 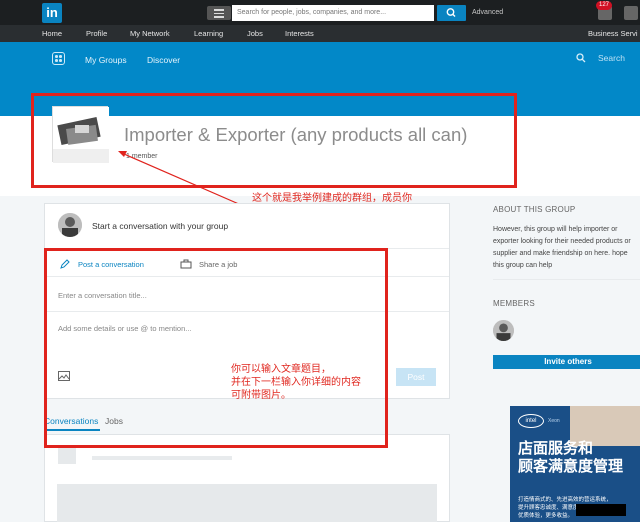 What do you see at coordinates (571, 457) in the screenshot?
I see `ad-headline: 店面服务和 顾客满意度管理` at bounding box center [571, 457].